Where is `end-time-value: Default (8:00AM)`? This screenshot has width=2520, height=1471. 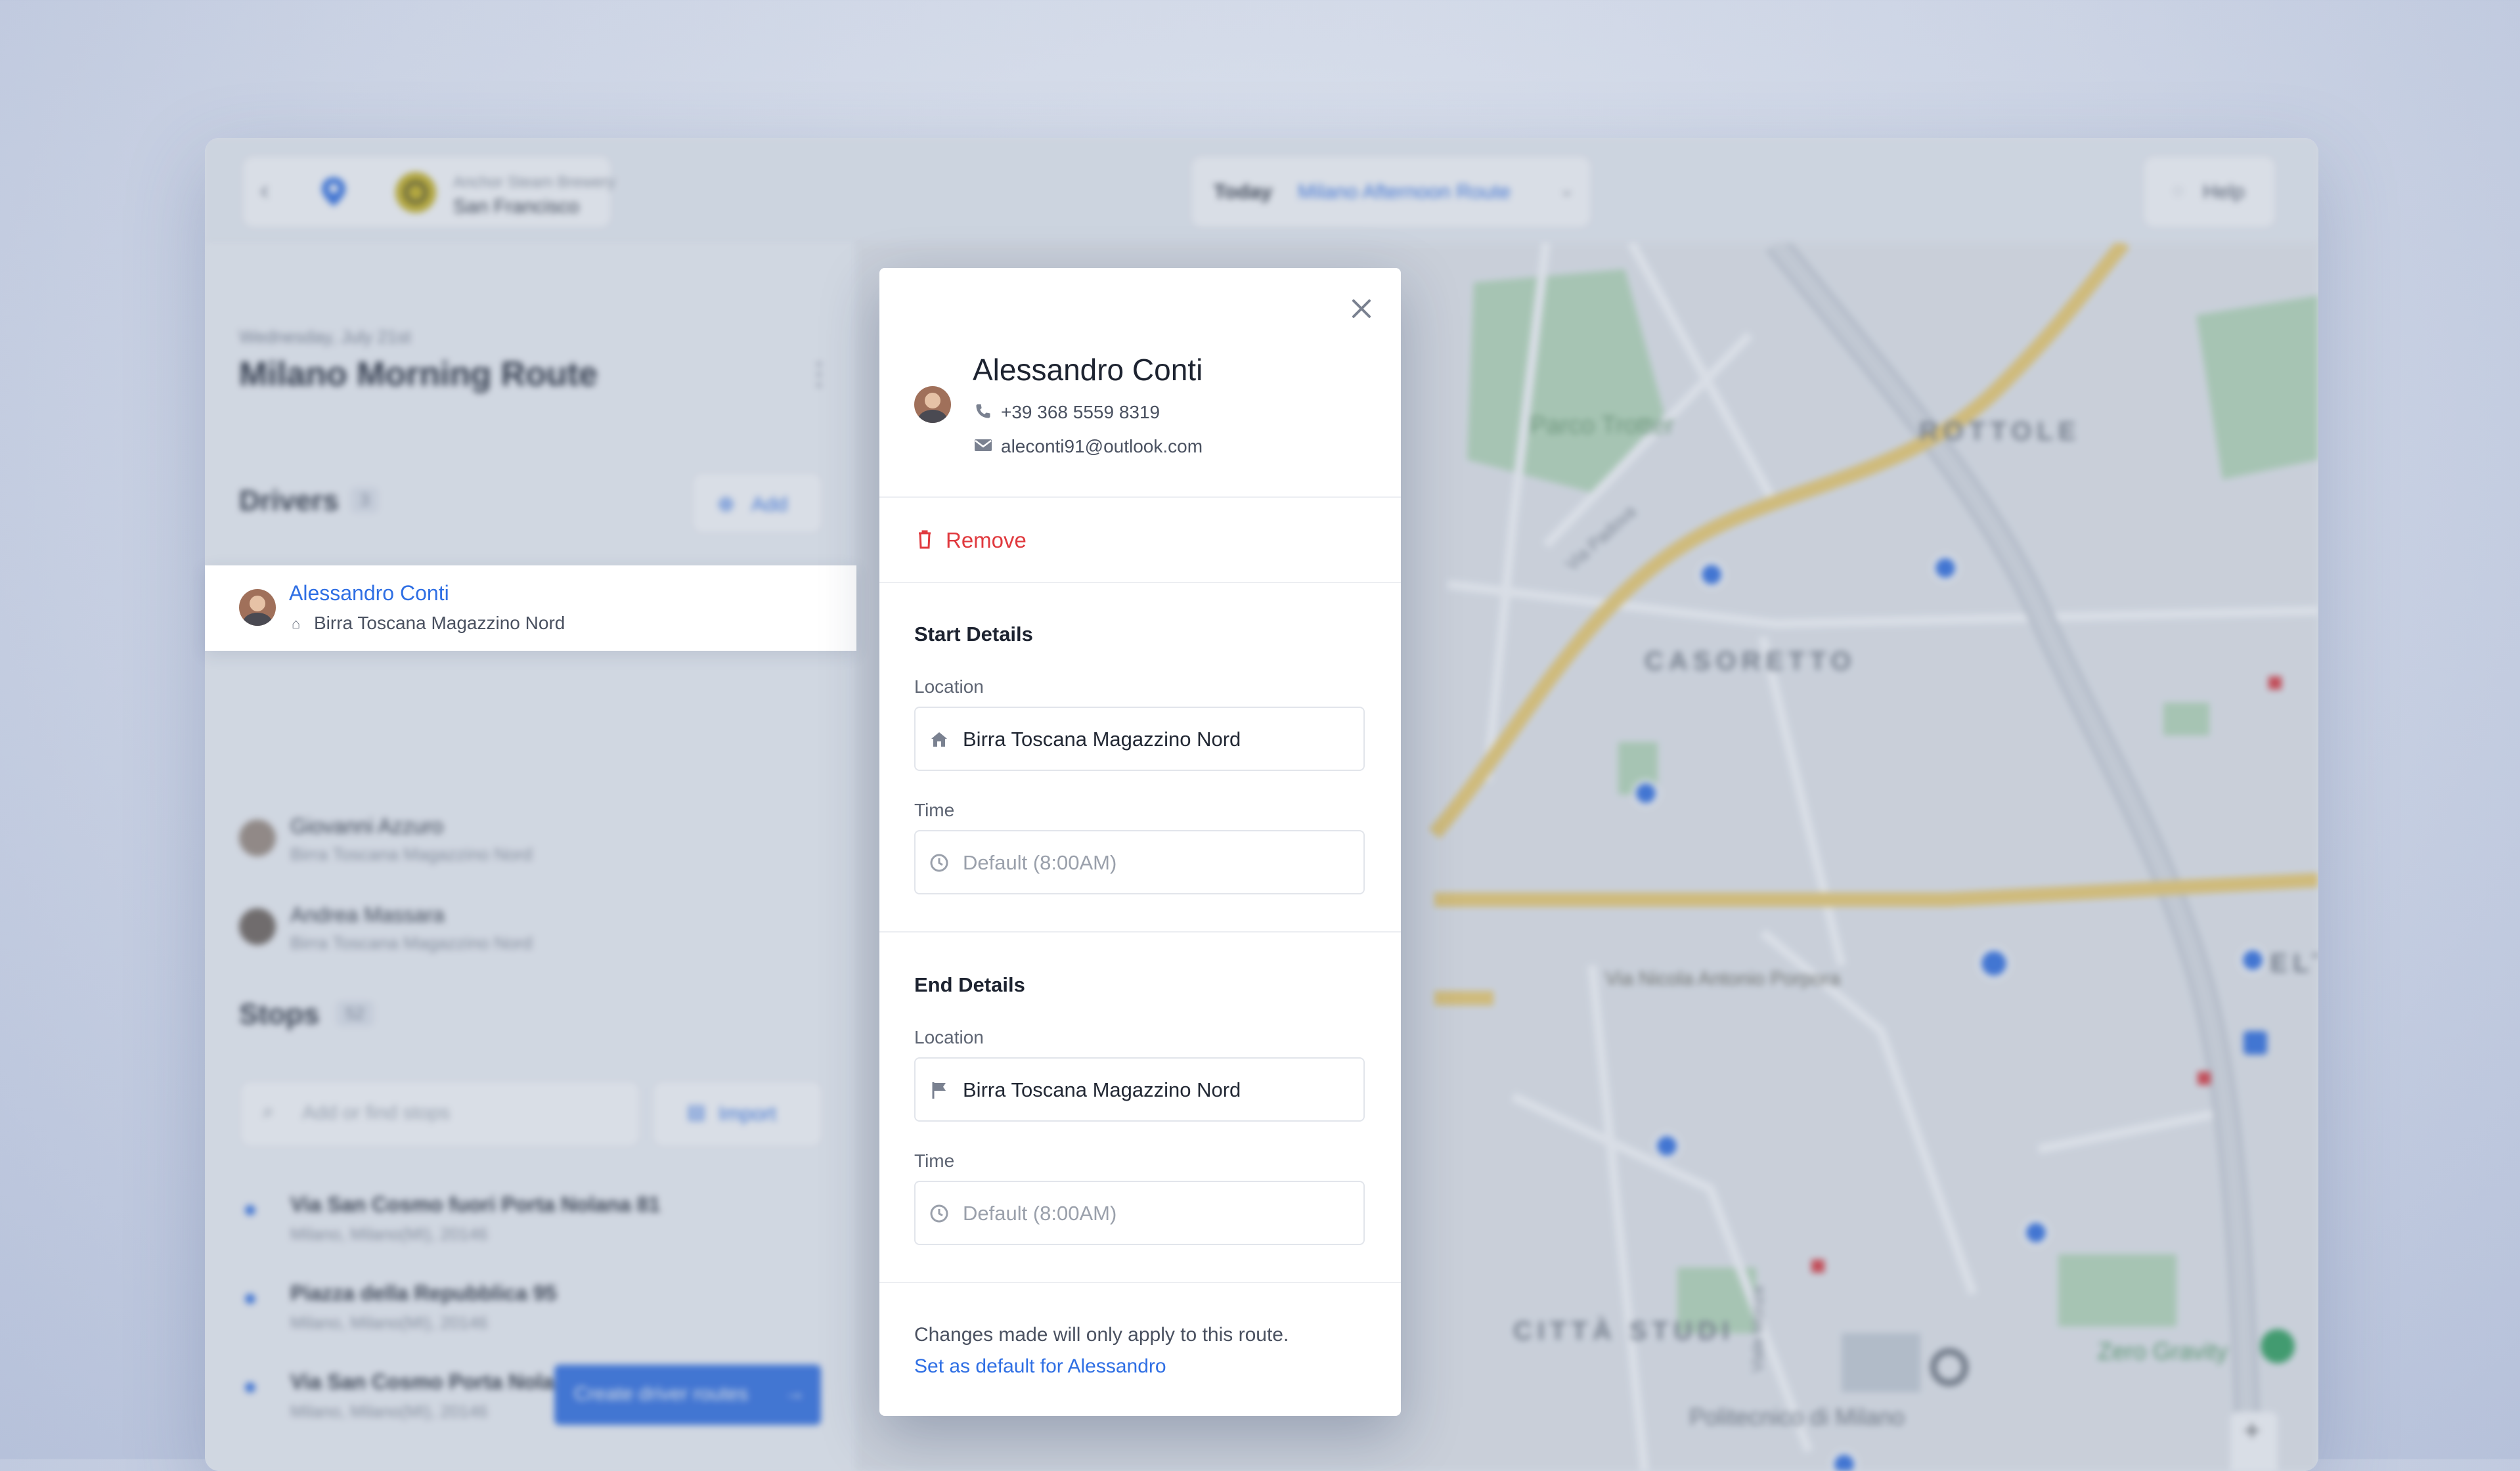 end-time-value: Default (8:00AM) is located at coordinates (1040, 1213).